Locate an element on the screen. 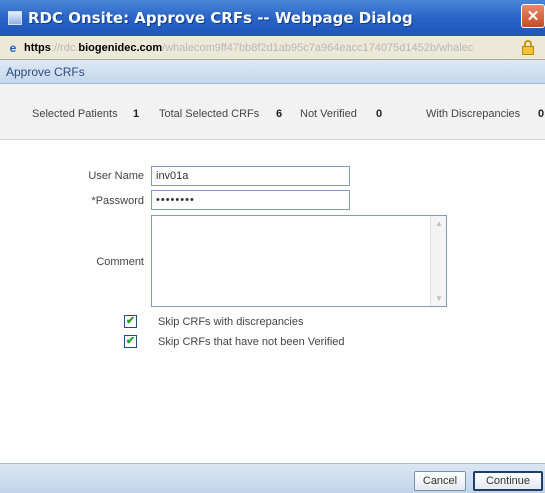 The height and width of the screenshot is (493, 545). ie-page-icon: e is located at coordinates (13, 47).